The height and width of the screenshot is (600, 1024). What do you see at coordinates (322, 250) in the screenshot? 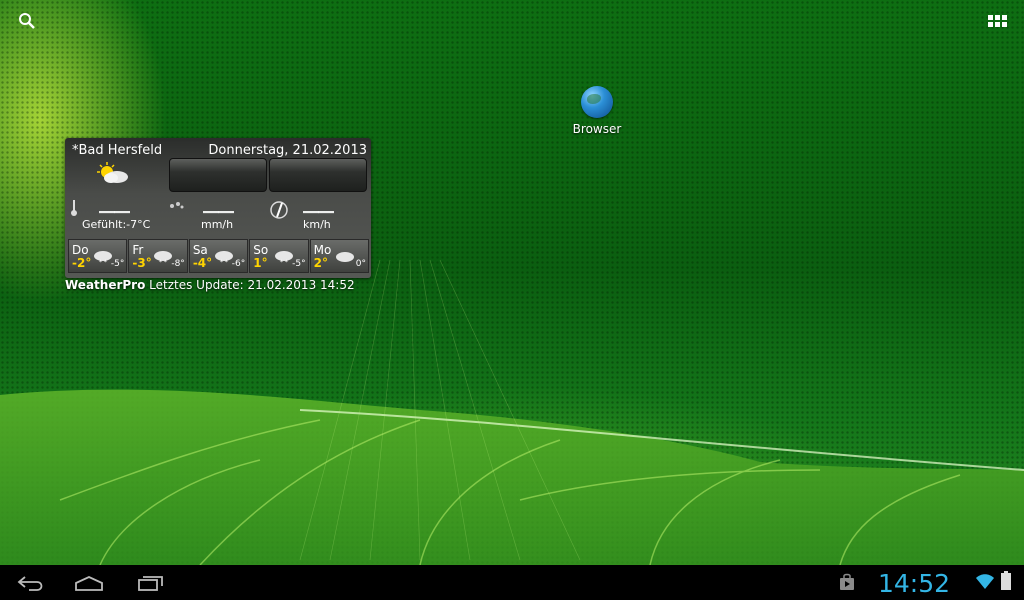
I see `forecast-day-name: Mo` at bounding box center [322, 250].